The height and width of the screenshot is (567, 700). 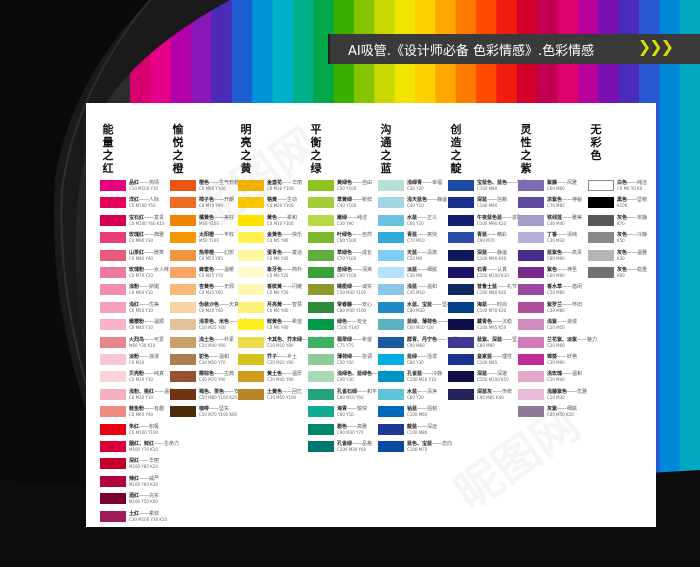 What do you see at coordinates (556, 241) in the screenshot?
I see `swatch-cmyk-code: C30 M30` at bounding box center [556, 241].